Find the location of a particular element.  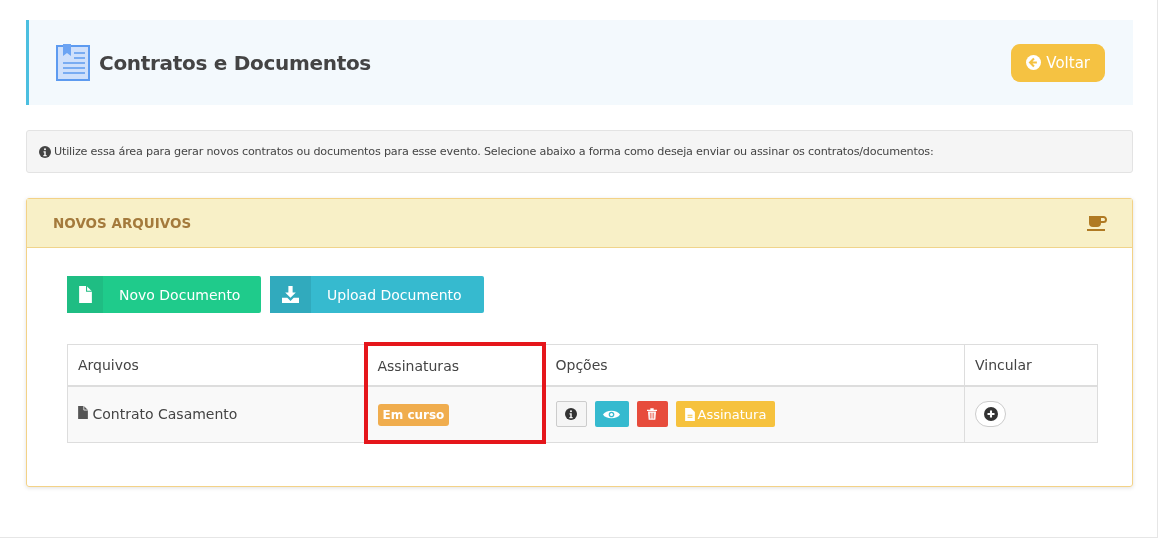

info-text: Utilize essa área para gerar novos contratos ou documentos para esse evento. Selecione abaixo a forma como deseja enviar ou assinar os contratos/documentos: is located at coordinates (494, 151).